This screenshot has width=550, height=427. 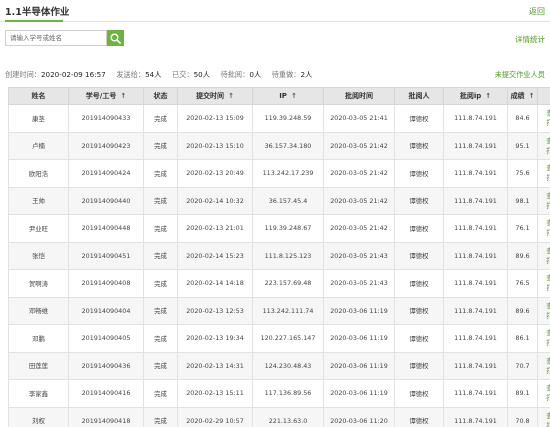 What do you see at coordinates (275, 11) in the screenshot?
I see `page-header: 1.1半导体作业 返回` at bounding box center [275, 11].